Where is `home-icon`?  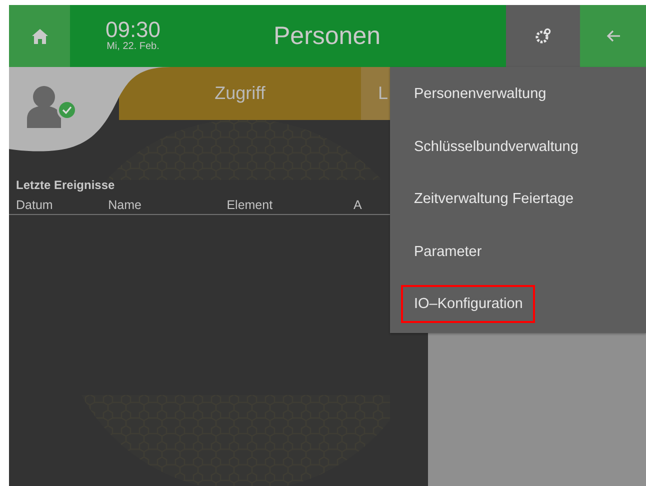 home-icon is located at coordinates (40, 36).